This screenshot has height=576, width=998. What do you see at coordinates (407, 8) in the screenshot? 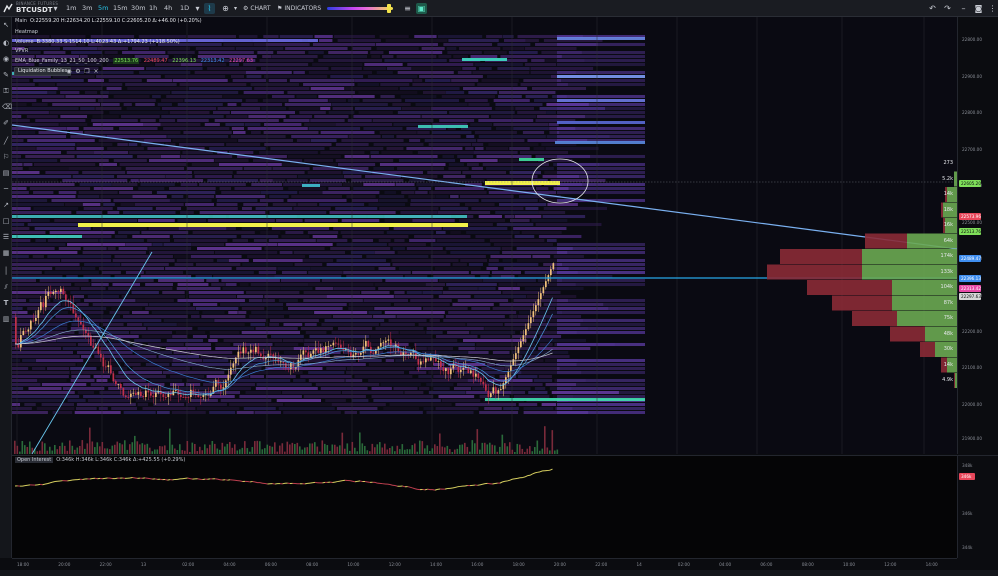
I see `settings-icon: ≡` at bounding box center [407, 8].